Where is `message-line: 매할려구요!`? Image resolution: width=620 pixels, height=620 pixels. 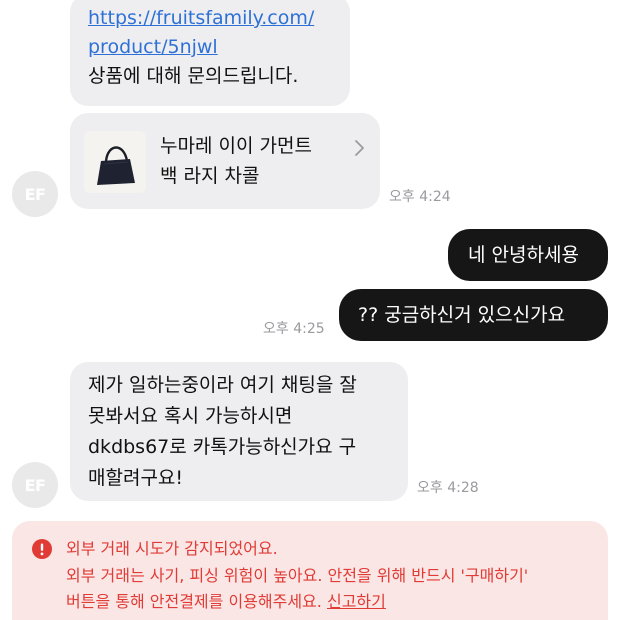 message-line: 매할려구요! is located at coordinates (136, 478).